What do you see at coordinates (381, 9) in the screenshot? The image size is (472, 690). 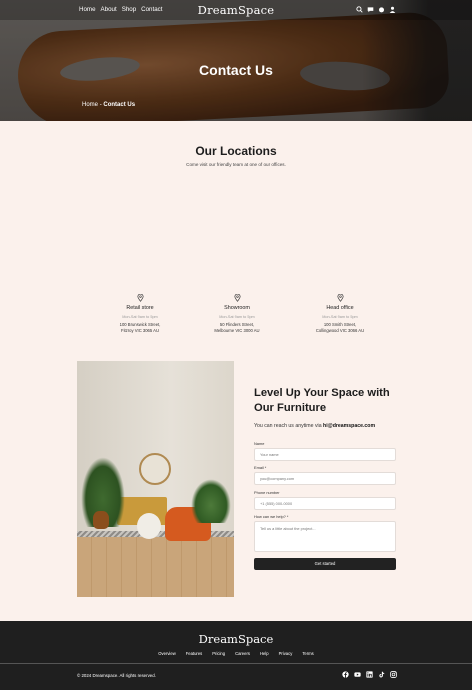 I see `cart-icon` at bounding box center [381, 9].